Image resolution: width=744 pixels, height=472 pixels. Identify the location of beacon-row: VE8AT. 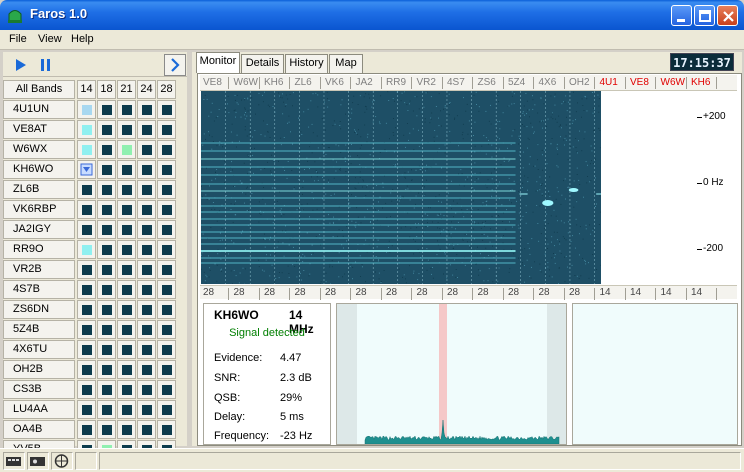
(95, 130).